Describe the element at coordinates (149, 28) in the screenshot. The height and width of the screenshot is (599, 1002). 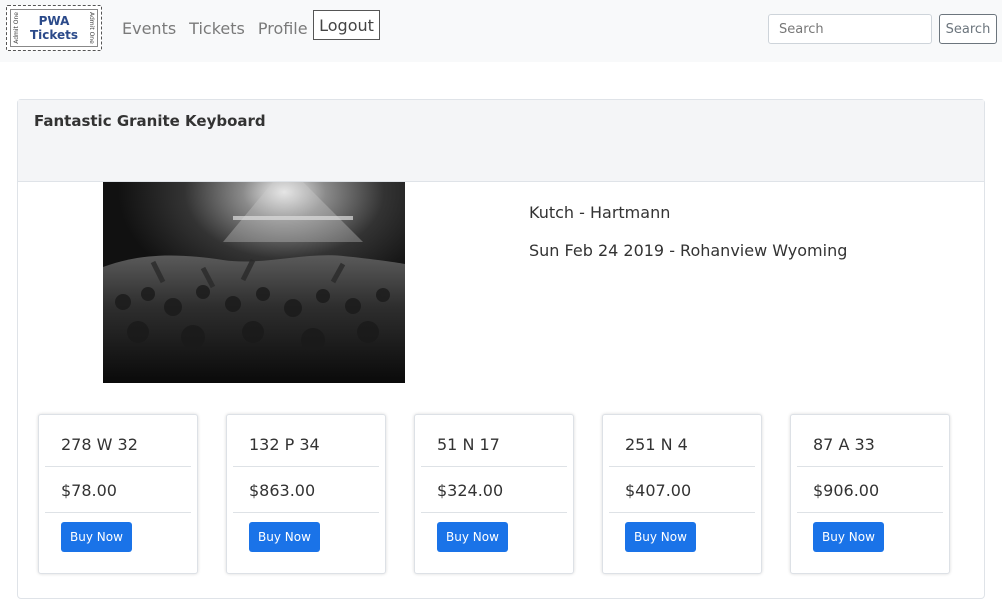
I see `nav-link-events: Events` at that location.